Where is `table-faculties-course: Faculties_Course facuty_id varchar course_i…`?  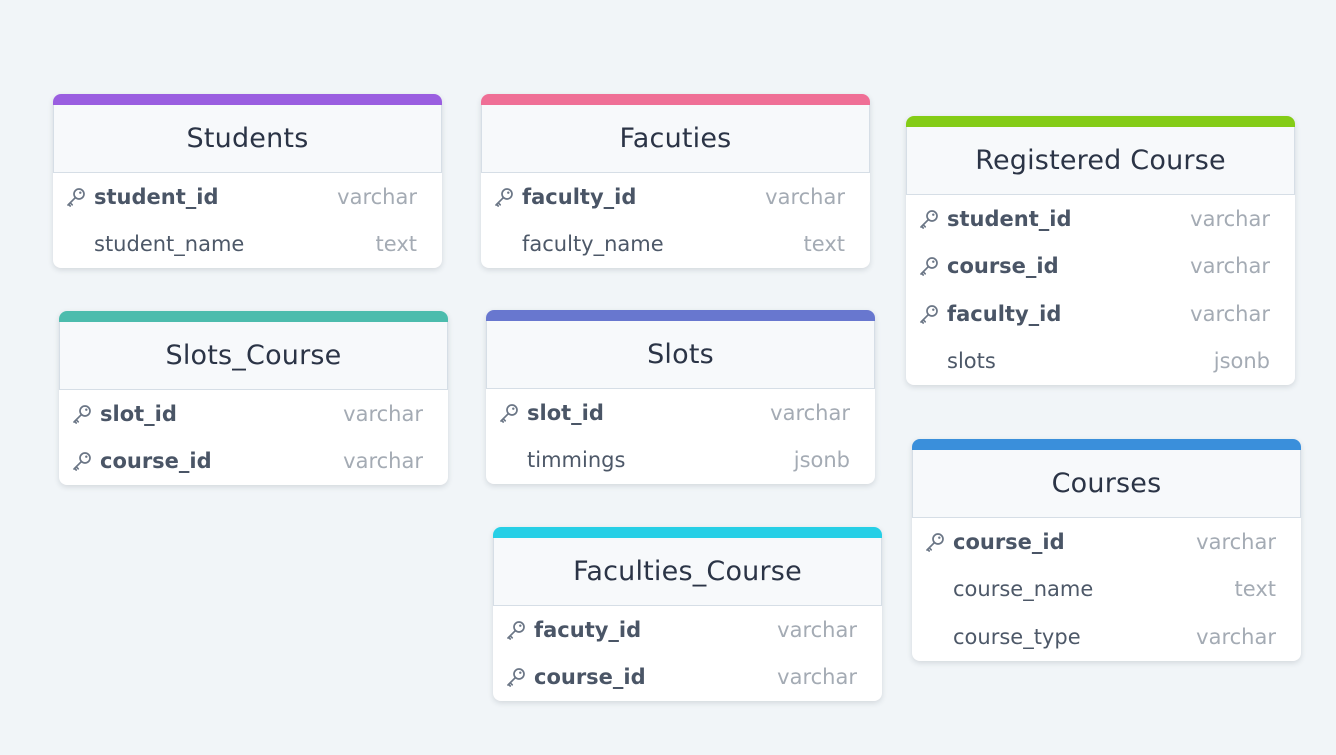
table-faculties-course: Faculties_Course facuty_id varchar course_i… is located at coordinates (687, 614).